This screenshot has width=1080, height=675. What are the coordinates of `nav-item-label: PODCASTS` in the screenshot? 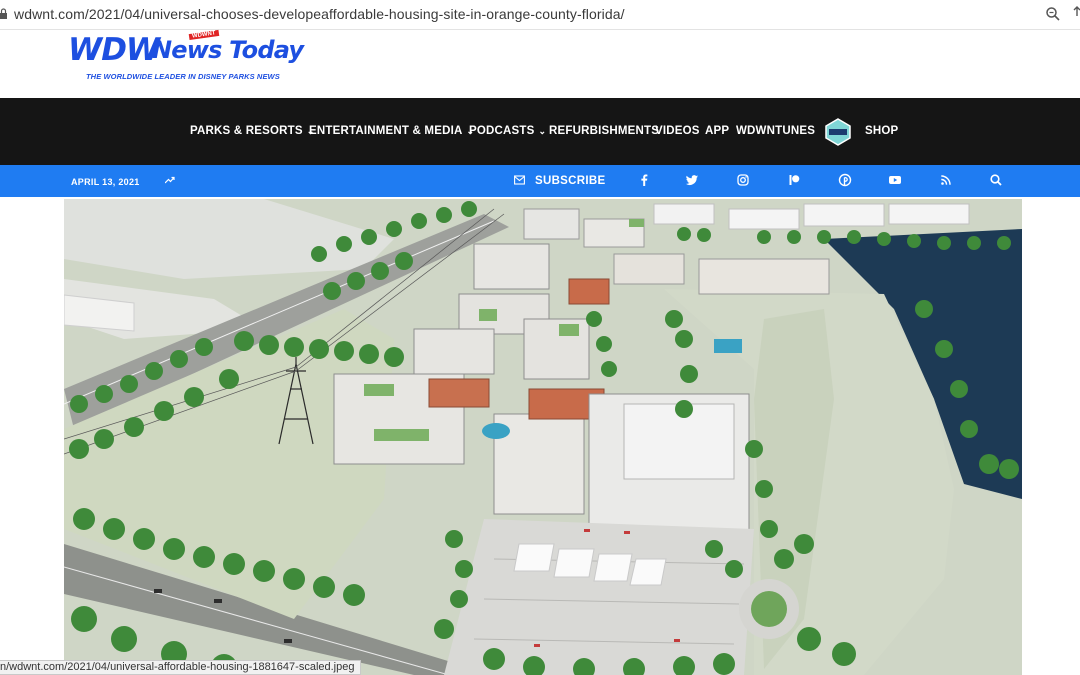 It's located at (502, 131).